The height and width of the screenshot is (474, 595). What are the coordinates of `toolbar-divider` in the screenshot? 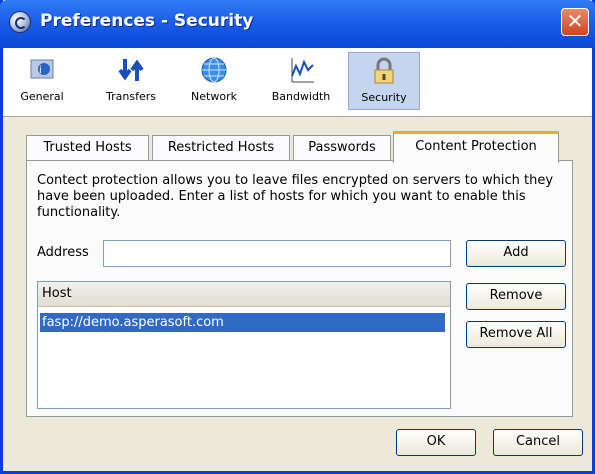 It's located at (297, 116).